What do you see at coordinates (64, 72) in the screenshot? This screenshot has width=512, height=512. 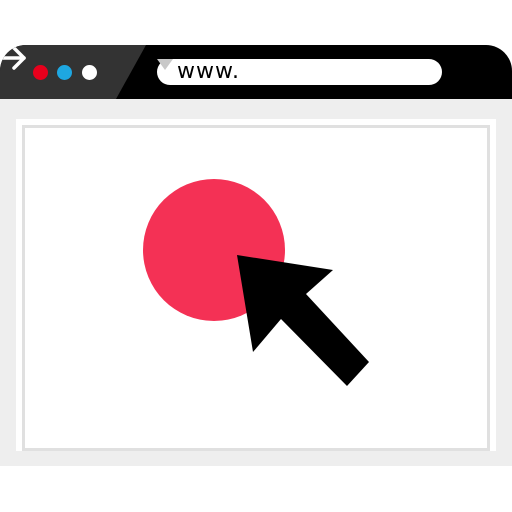 I see `minimize-window-button` at bounding box center [64, 72].